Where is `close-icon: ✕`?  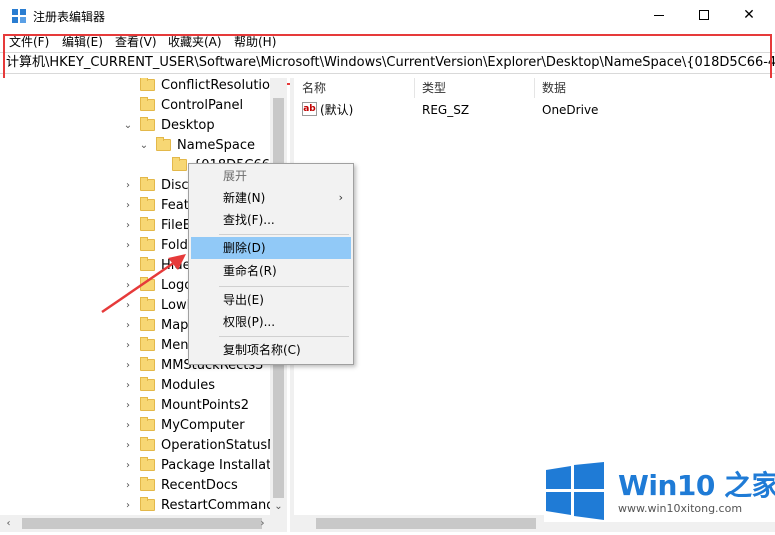 close-icon: ✕ is located at coordinates (749, 15).